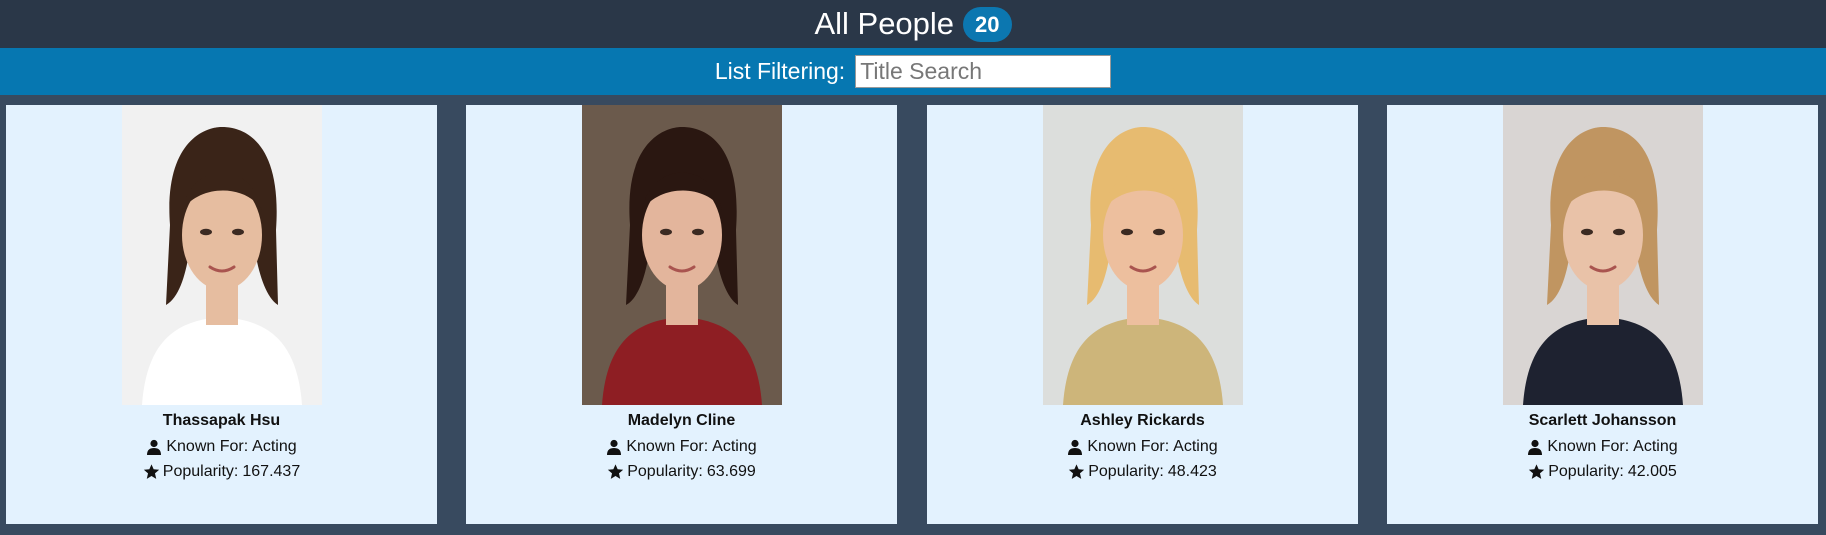 Image resolution: width=1826 pixels, height=535 pixels. Describe the element at coordinates (271, 471) in the screenshot. I see `popularity-value: 167.437` at that location.